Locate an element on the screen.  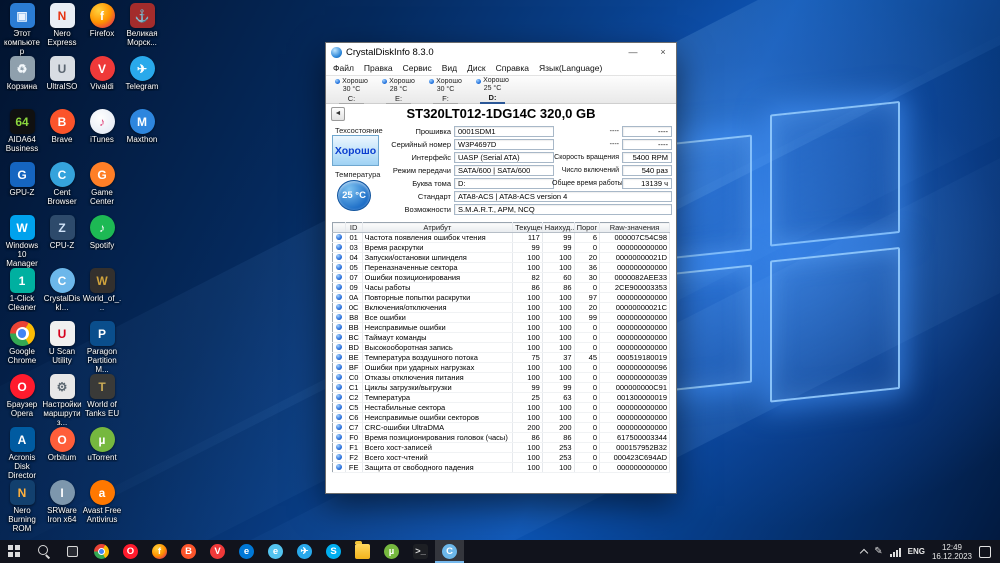
desktop-icon: ♻ Корзина is located at coordinates (22, 82).